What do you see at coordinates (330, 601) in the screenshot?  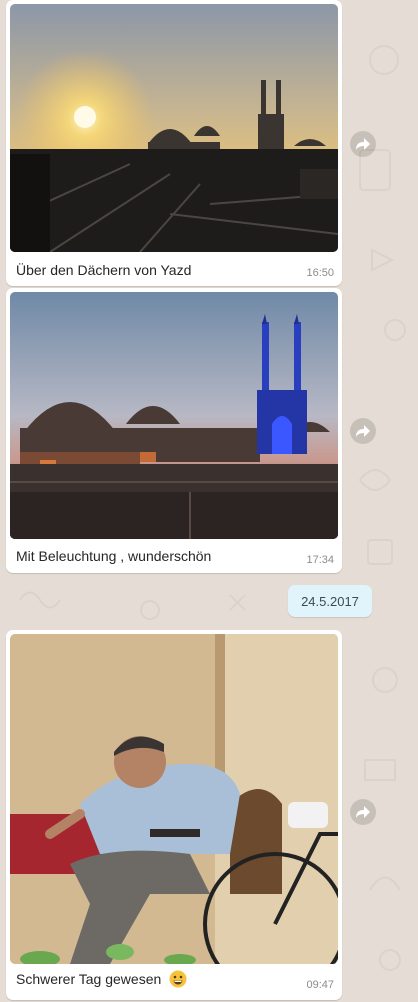 I see `date-separator: 24.5.2017` at bounding box center [330, 601].